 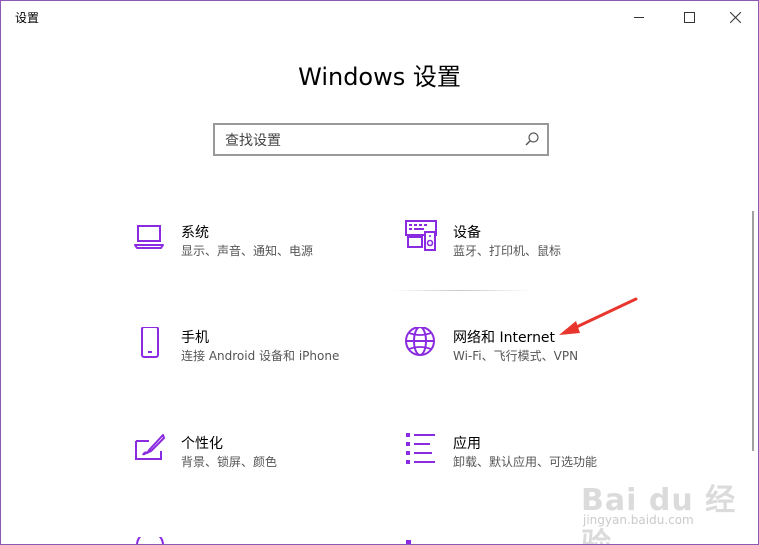 I want to click on close-icon, so click(x=735, y=17).